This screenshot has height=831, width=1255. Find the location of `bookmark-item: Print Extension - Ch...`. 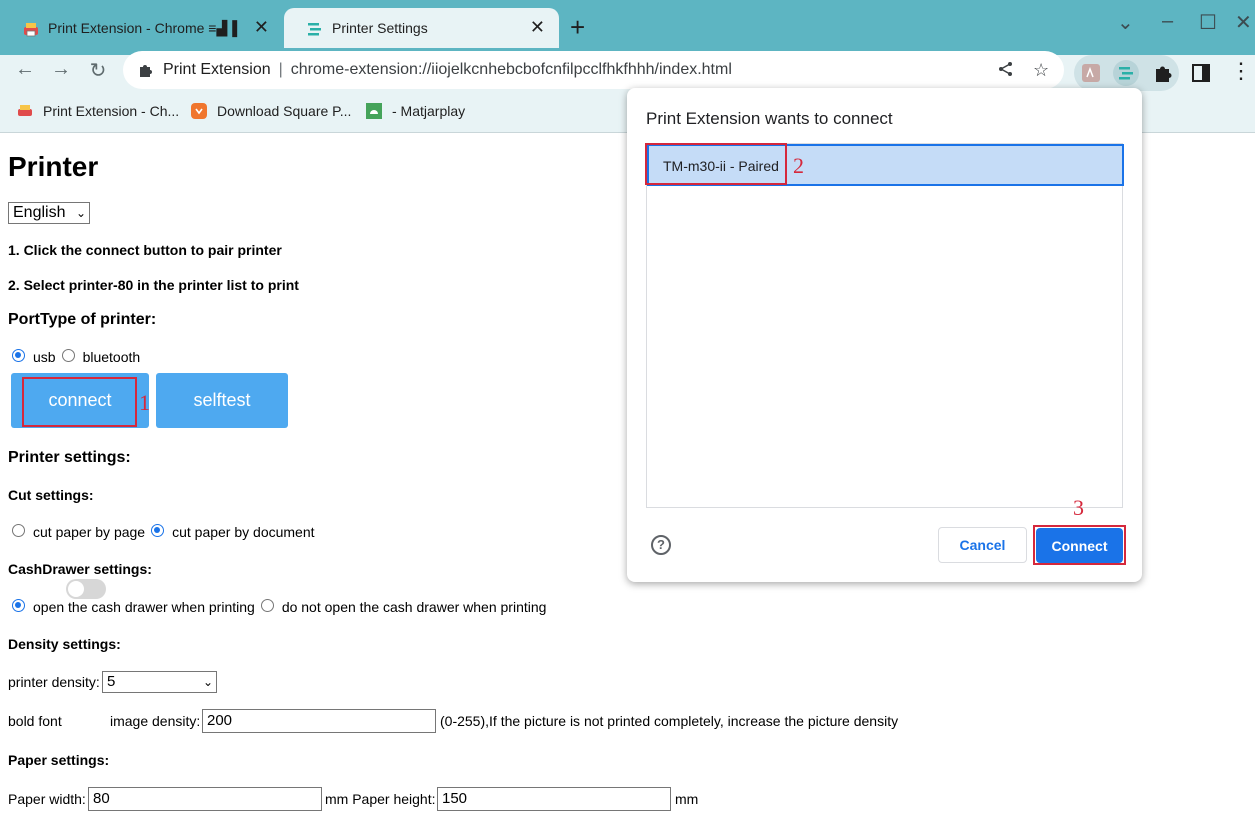

bookmark-item: Print Extension - Ch... is located at coordinates (98, 111).